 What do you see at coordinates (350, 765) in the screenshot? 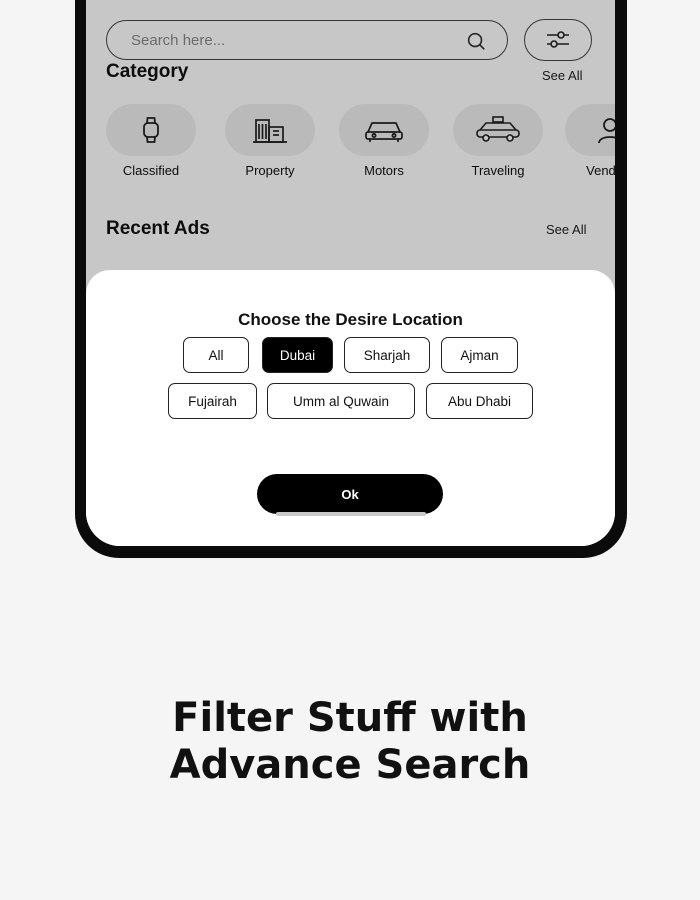
I see `caption-line-2: Advance Search` at bounding box center [350, 765].